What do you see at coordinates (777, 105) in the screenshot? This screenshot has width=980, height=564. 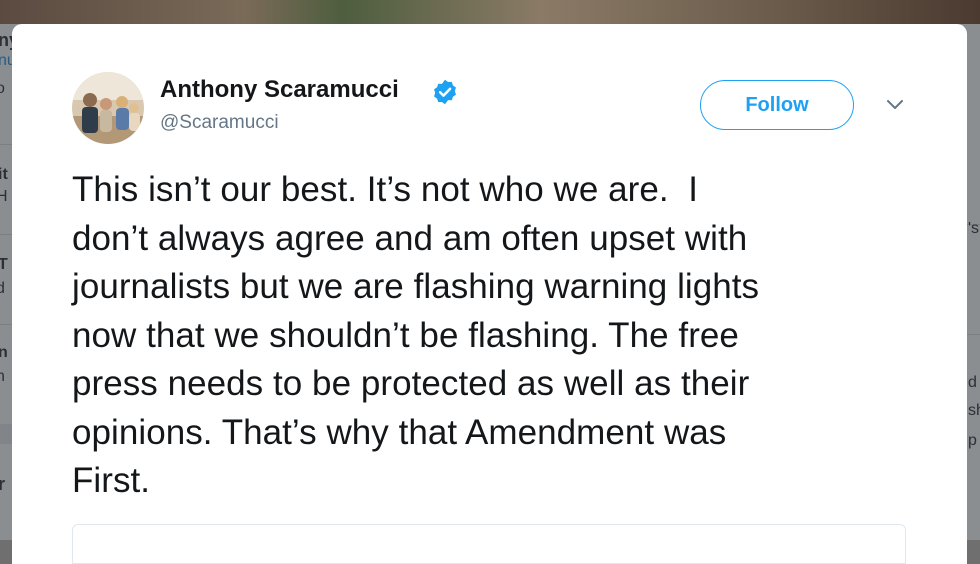 I see `follow-button: Follow` at bounding box center [777, 105].